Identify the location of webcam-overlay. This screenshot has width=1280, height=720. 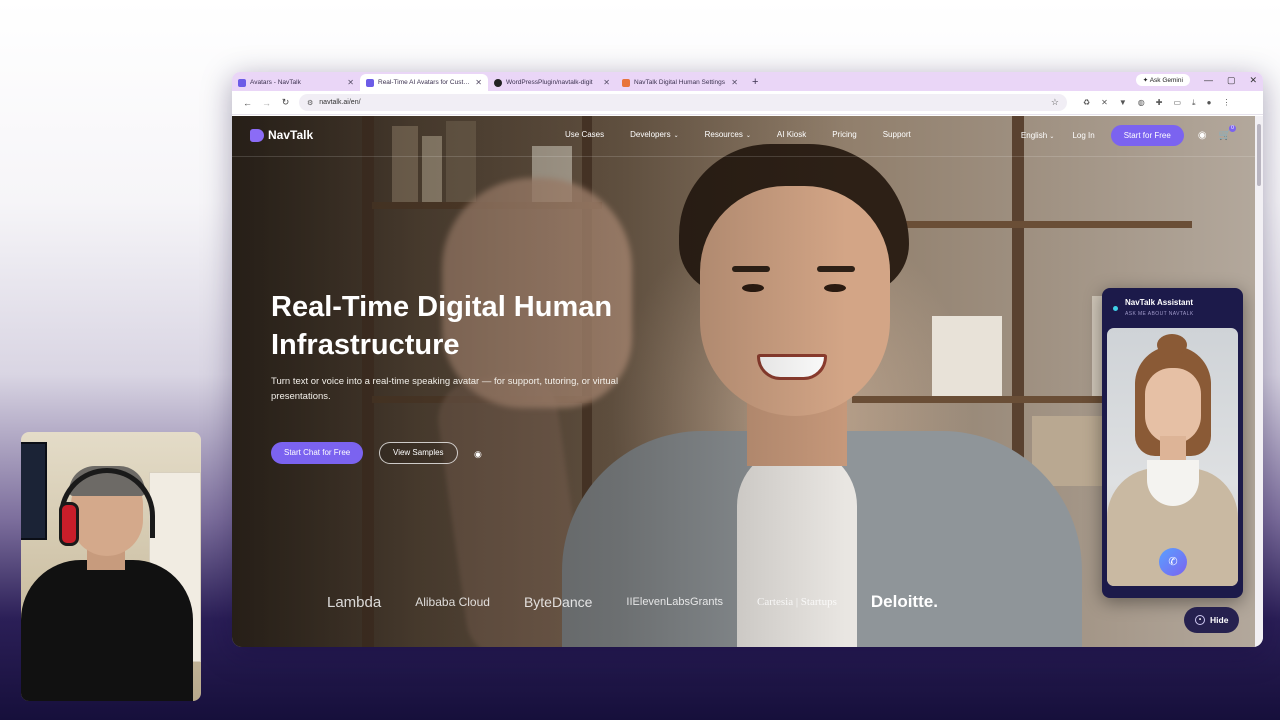
(111, 566).